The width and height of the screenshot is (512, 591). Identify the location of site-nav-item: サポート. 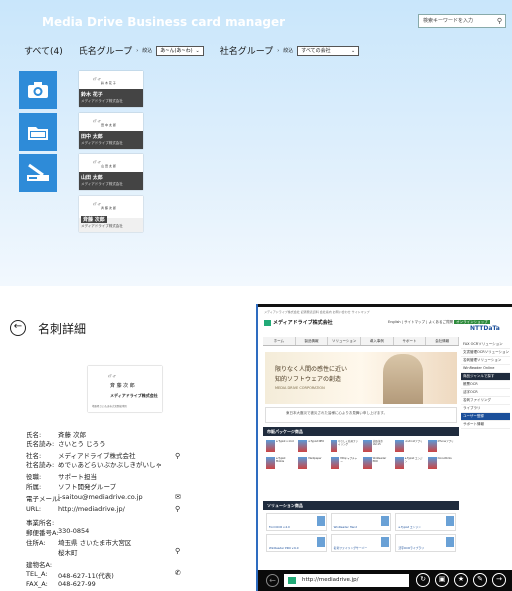
(410, 341).